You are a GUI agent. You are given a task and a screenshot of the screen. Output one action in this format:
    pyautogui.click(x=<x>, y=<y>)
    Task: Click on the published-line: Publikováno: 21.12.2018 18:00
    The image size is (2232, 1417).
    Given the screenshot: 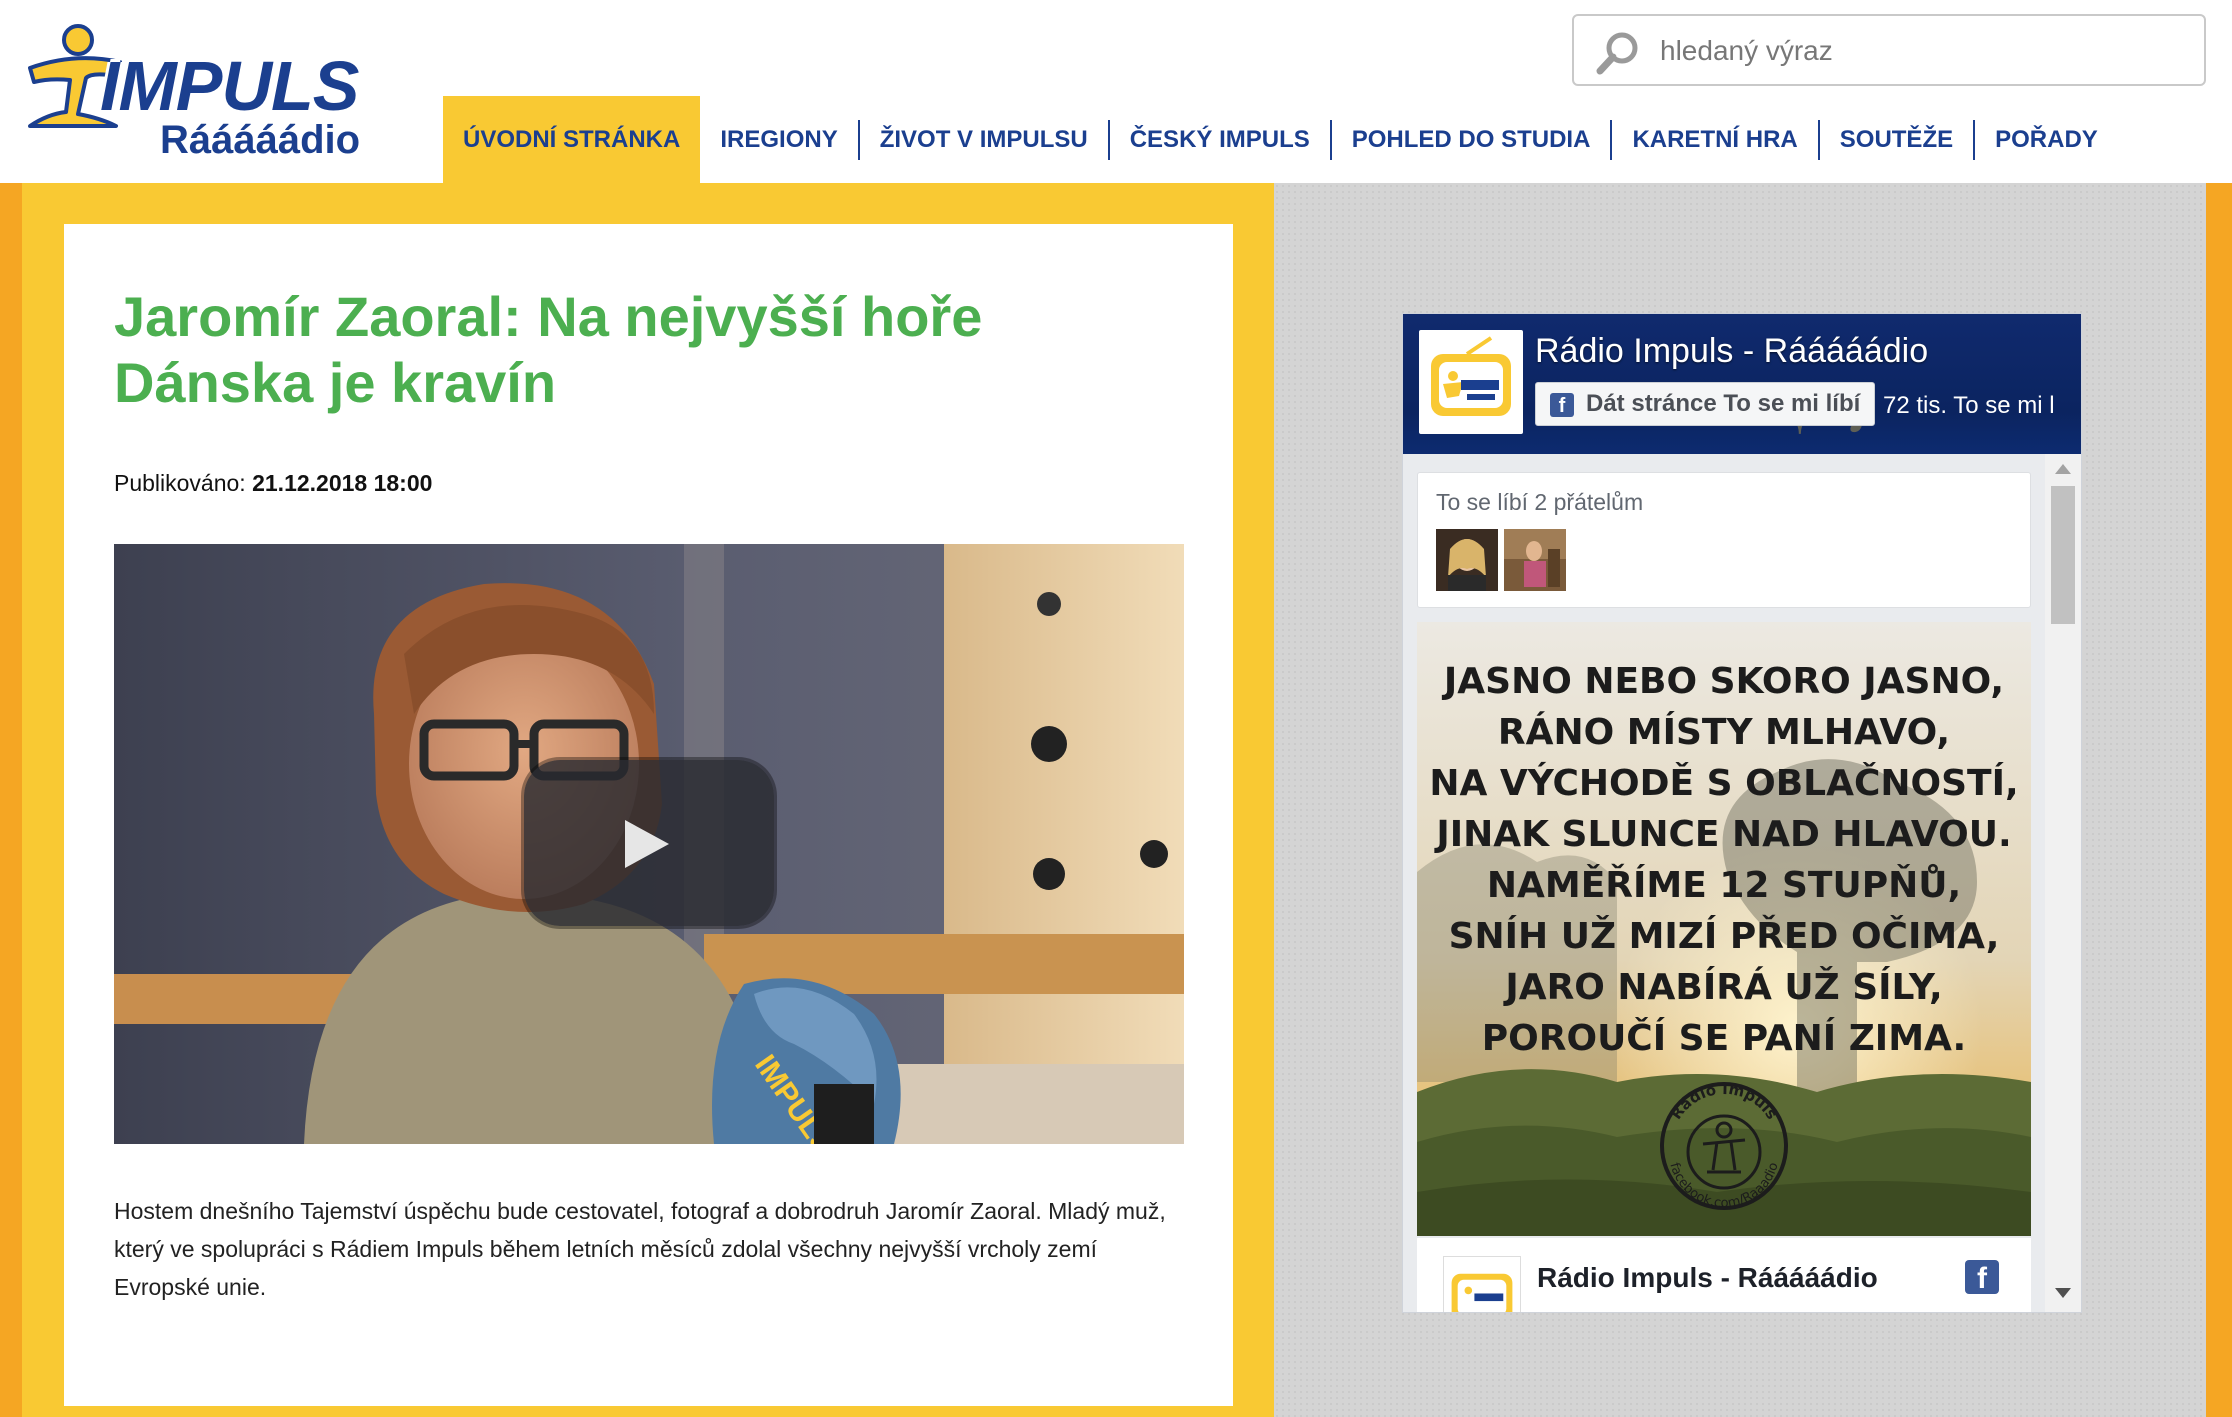 What is the action you would take?
    pyautogui.click(x=273, y=483)
    